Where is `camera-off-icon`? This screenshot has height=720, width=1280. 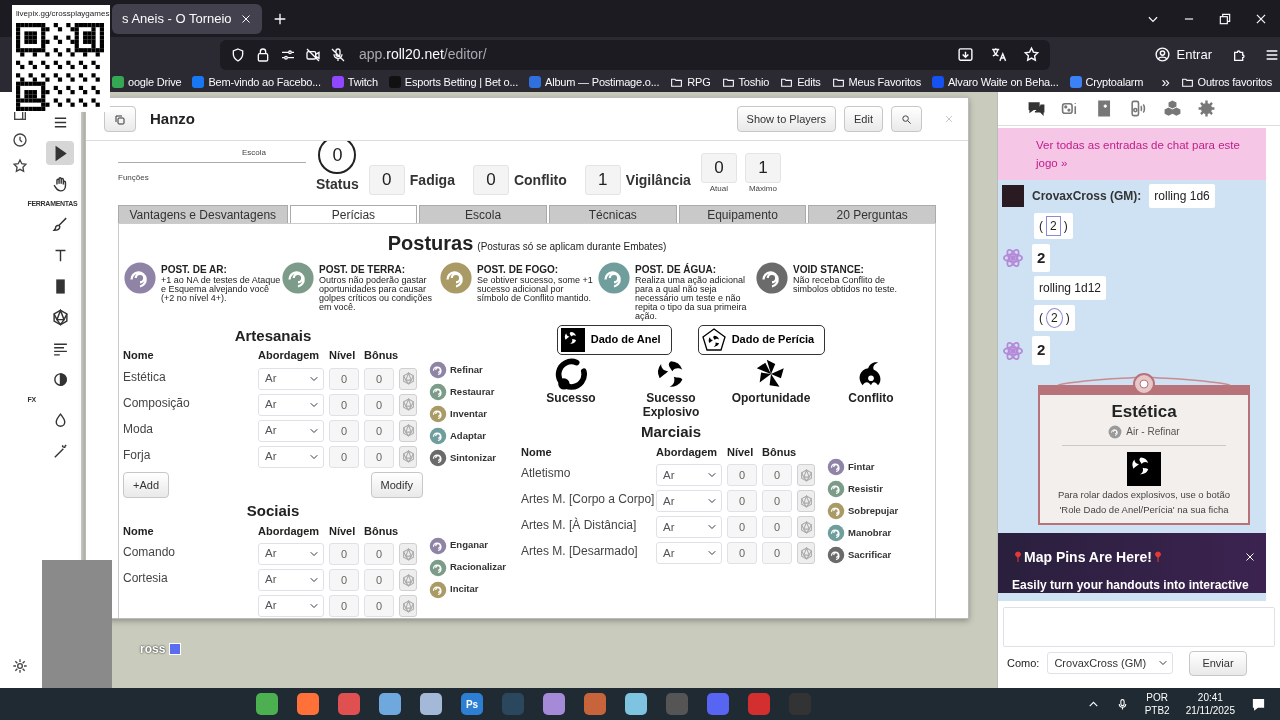
camera-off-icon is located at coordinates (313, 54).